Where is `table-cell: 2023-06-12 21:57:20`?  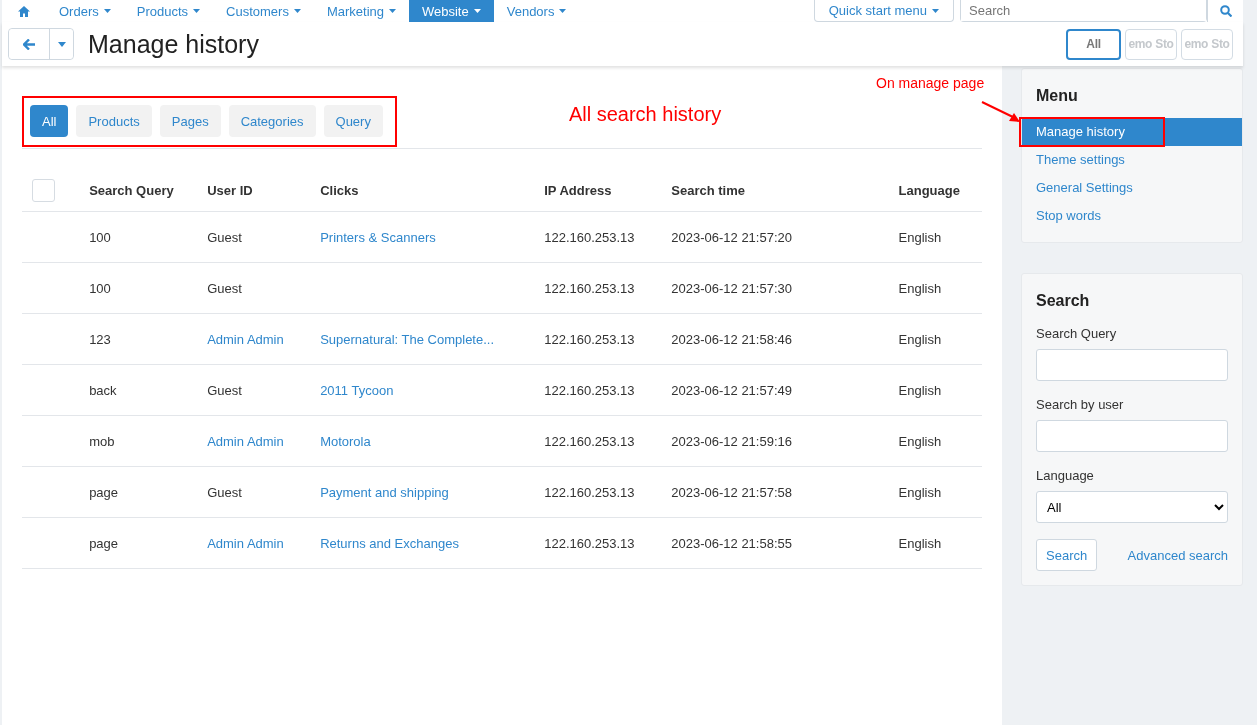 table-cell: 2023-06-12 21:57:20 is located at coordinates (731, 237).